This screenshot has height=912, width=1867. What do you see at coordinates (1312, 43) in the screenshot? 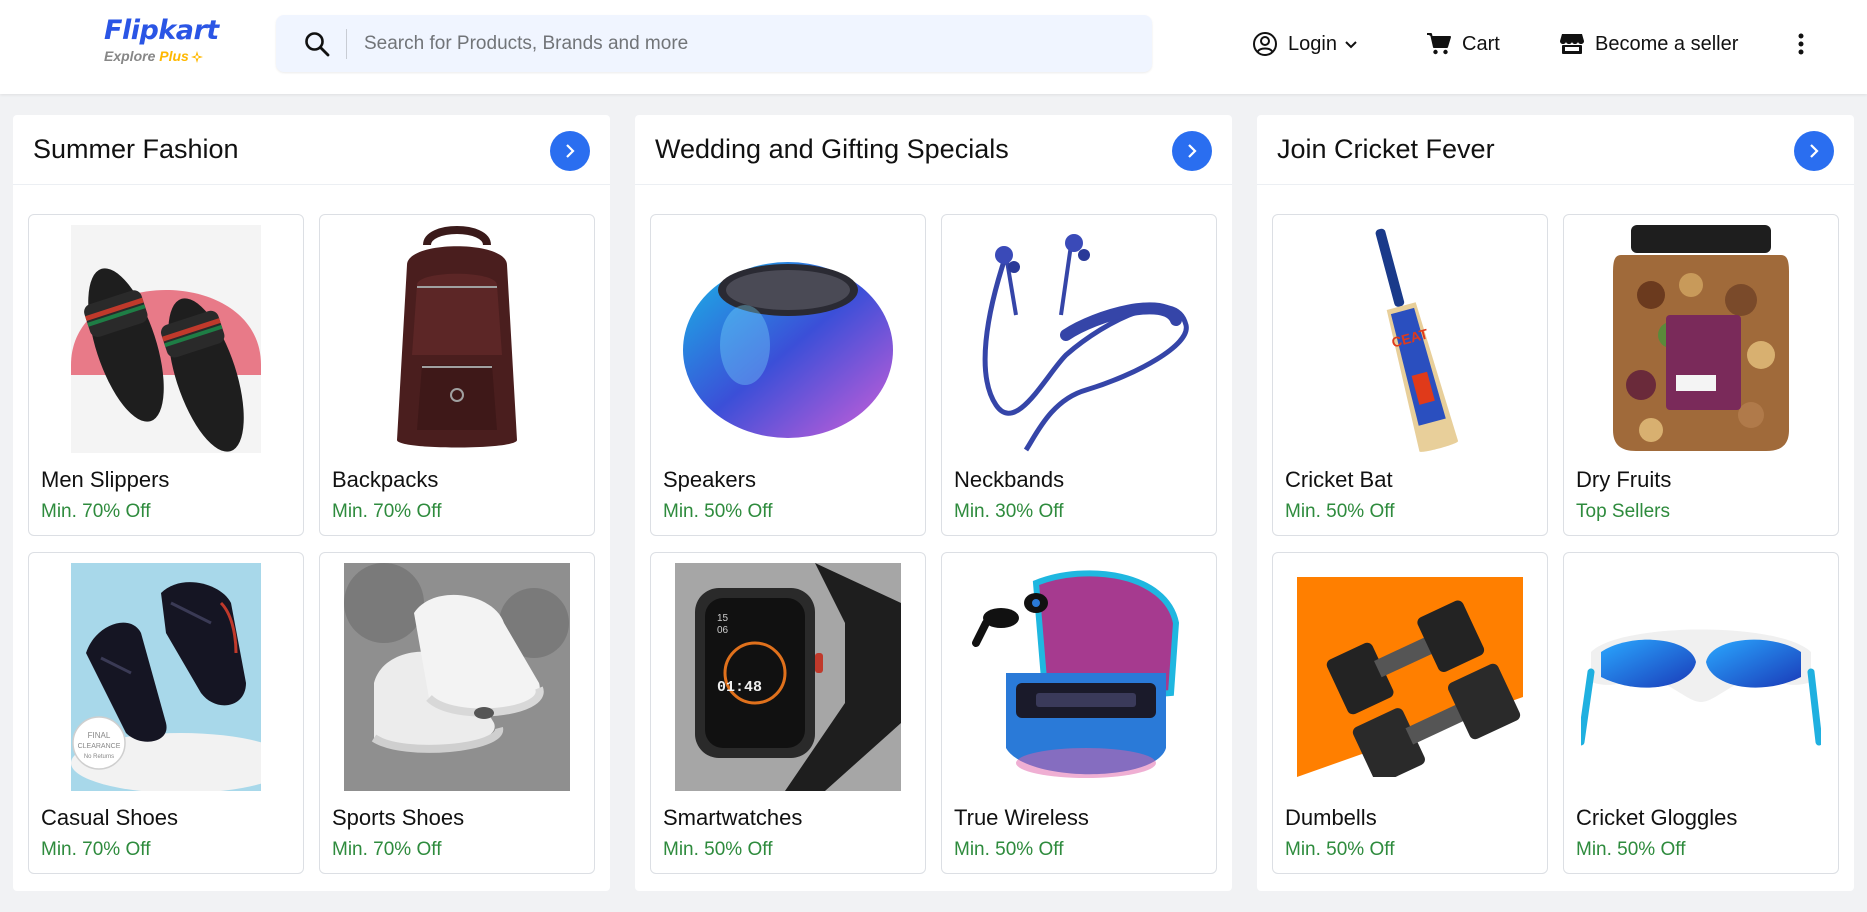
I see `login-label: Login` at bounding box center [1312, 43].